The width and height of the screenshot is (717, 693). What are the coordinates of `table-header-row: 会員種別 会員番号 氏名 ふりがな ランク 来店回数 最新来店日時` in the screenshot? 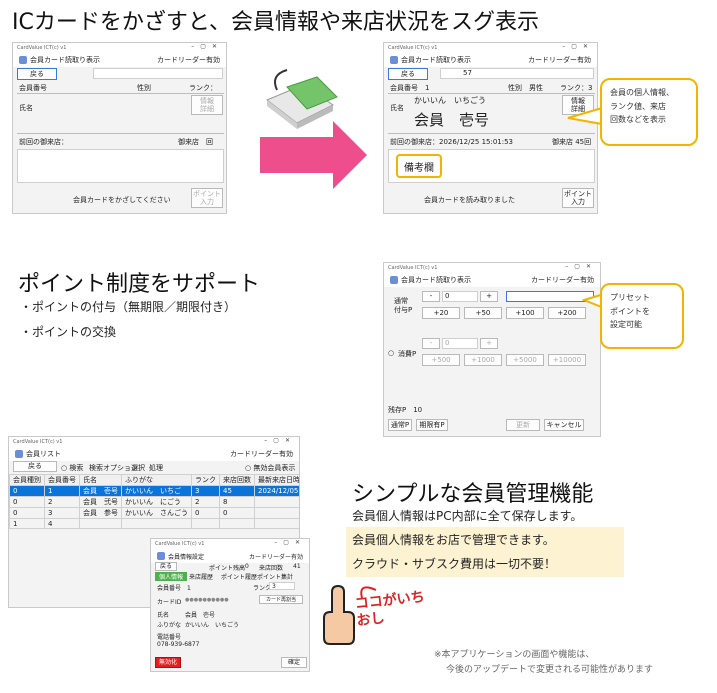 It's located at (154, 480).